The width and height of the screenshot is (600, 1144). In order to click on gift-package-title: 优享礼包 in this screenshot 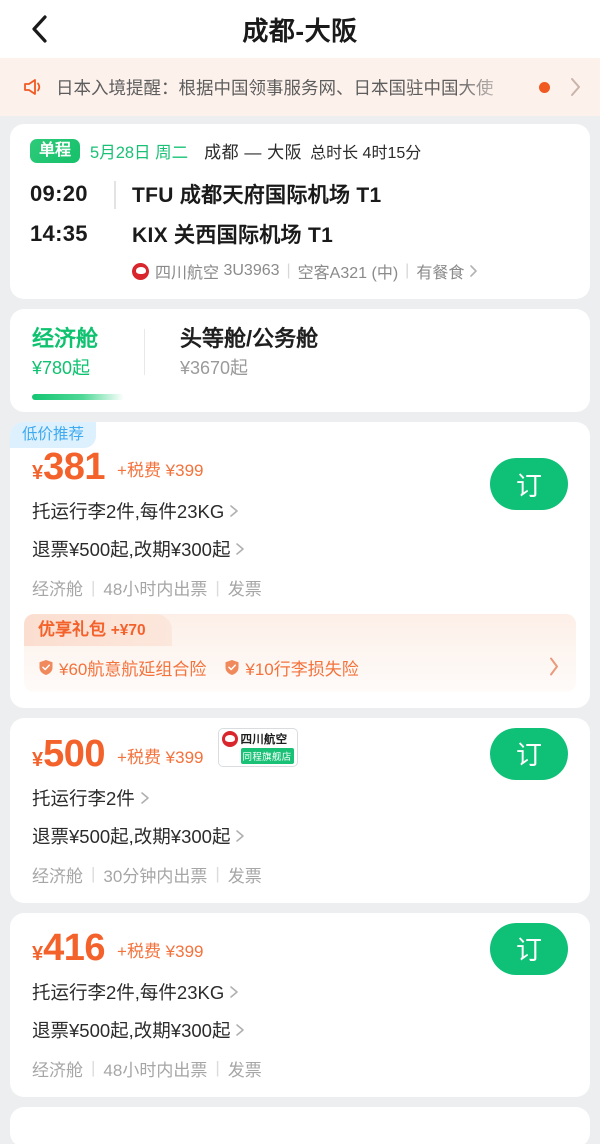, I will do `click(72, 629)`.